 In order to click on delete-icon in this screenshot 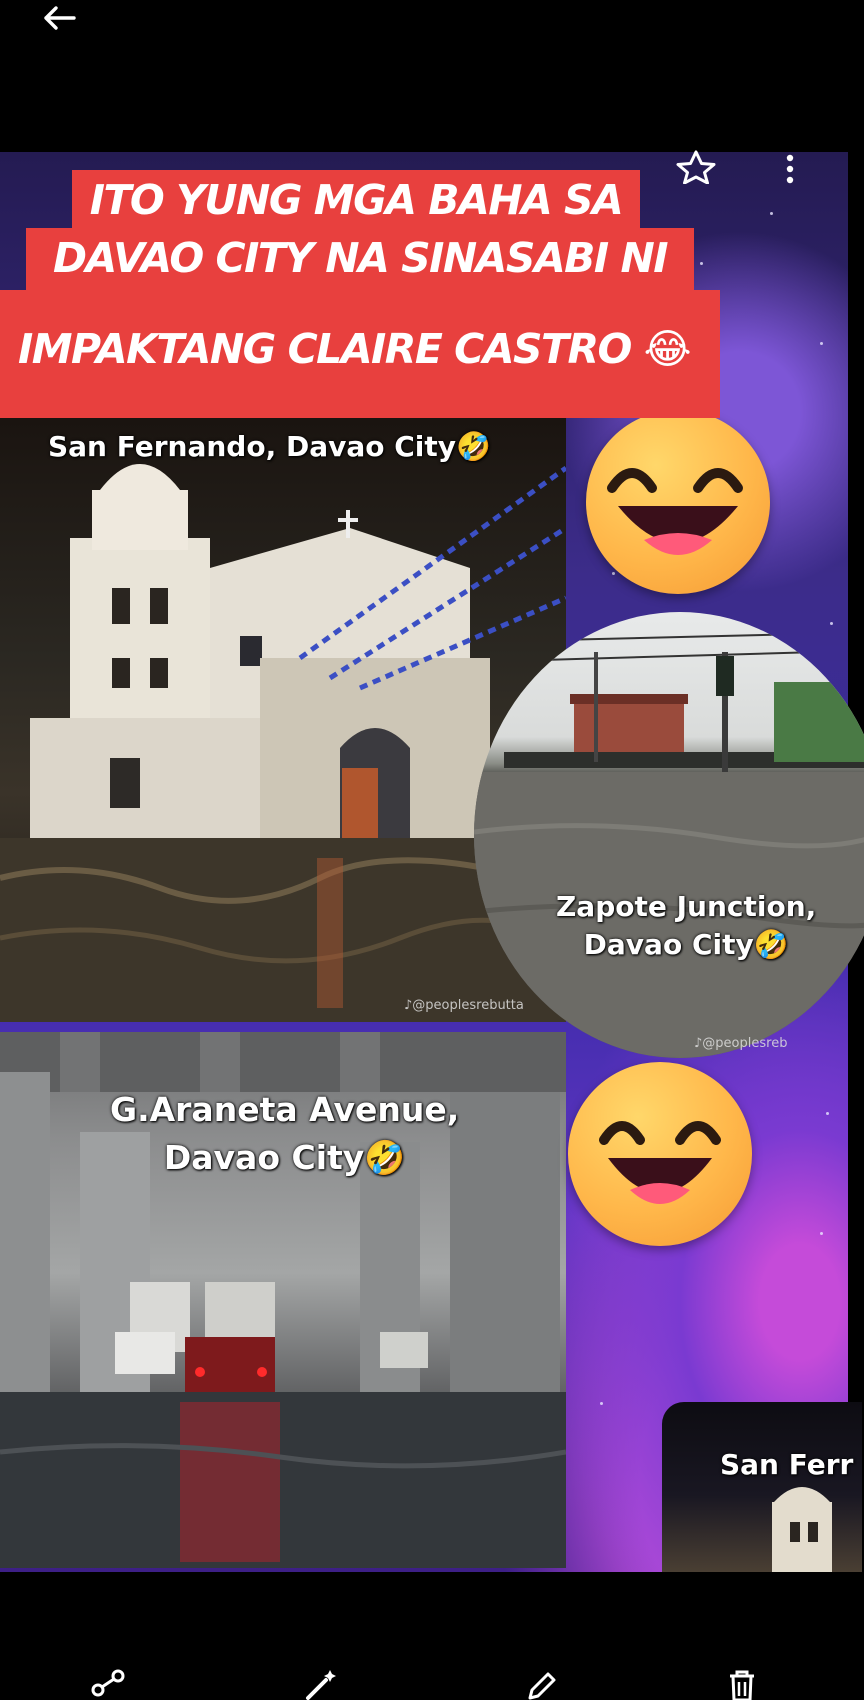, I will do `click(742, 1684)`.